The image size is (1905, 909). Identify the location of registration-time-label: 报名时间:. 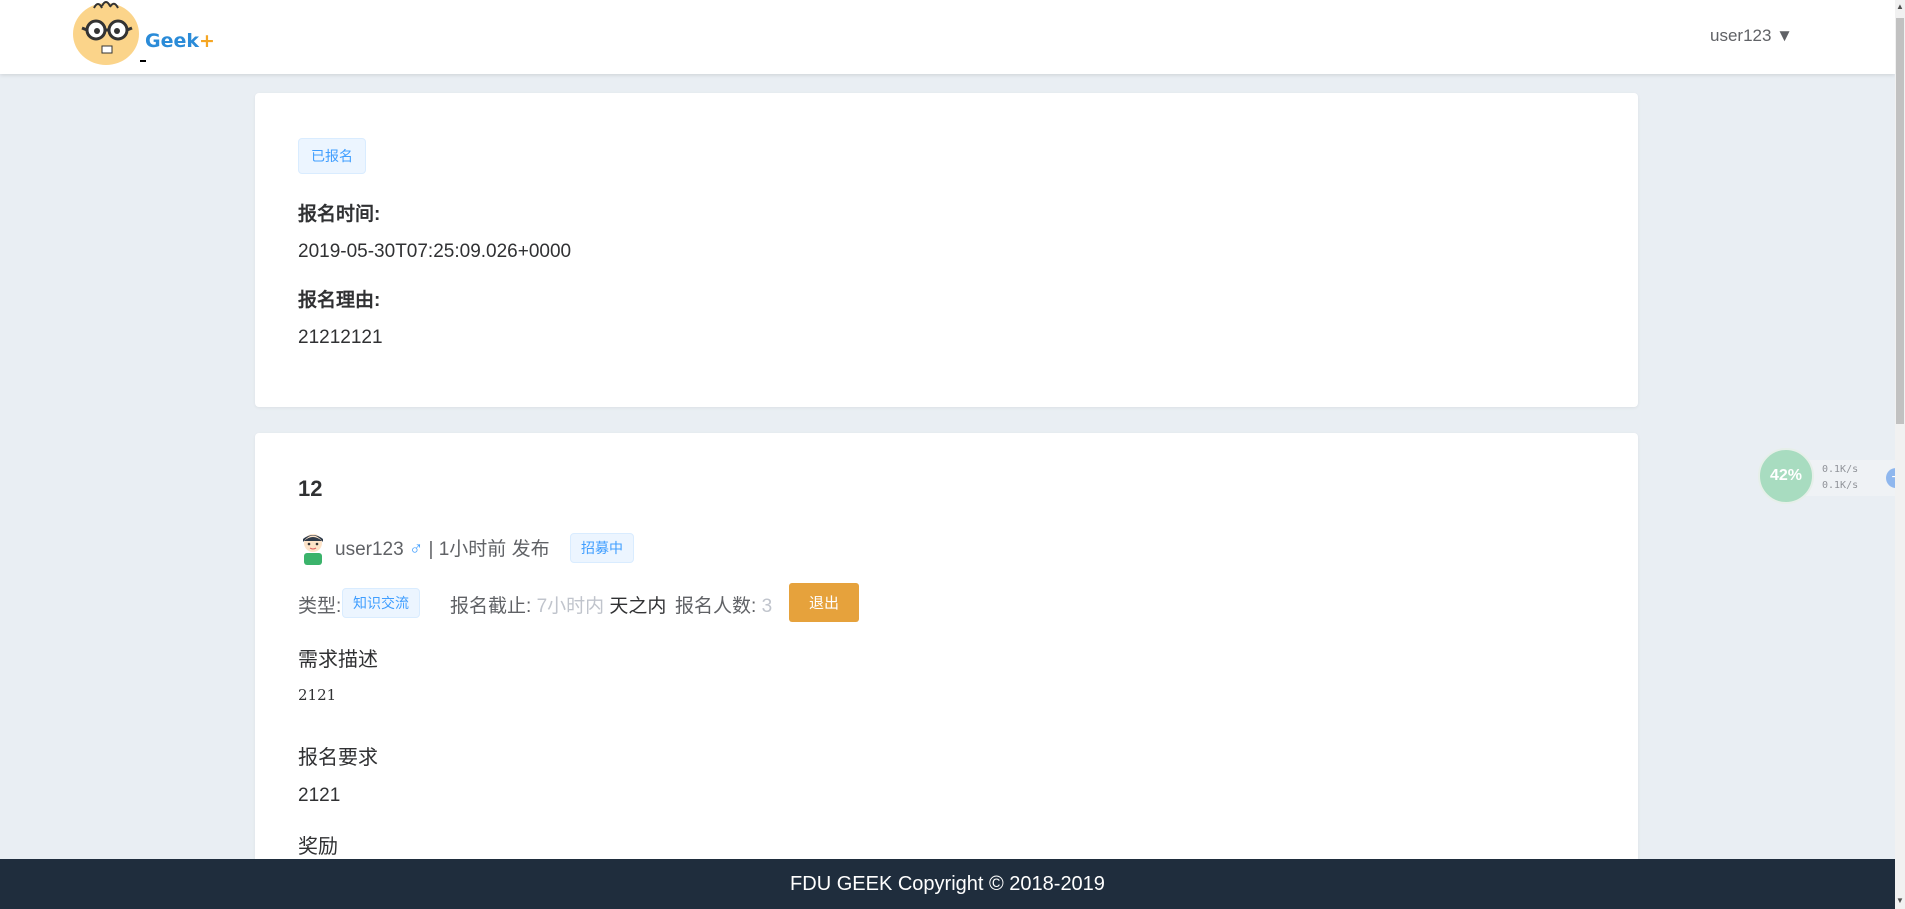
(339, 214).